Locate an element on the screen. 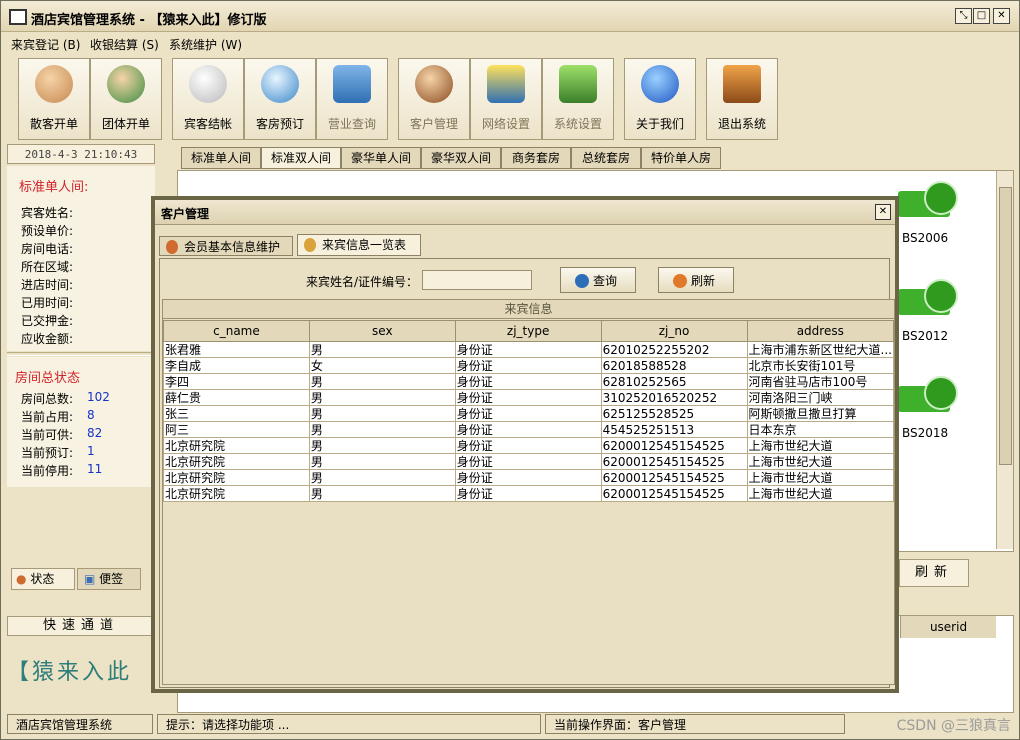 The height and width of the screenshot is (740, 1020). menu-system: 系统维护 (W) is located at coordinates (205, 44).